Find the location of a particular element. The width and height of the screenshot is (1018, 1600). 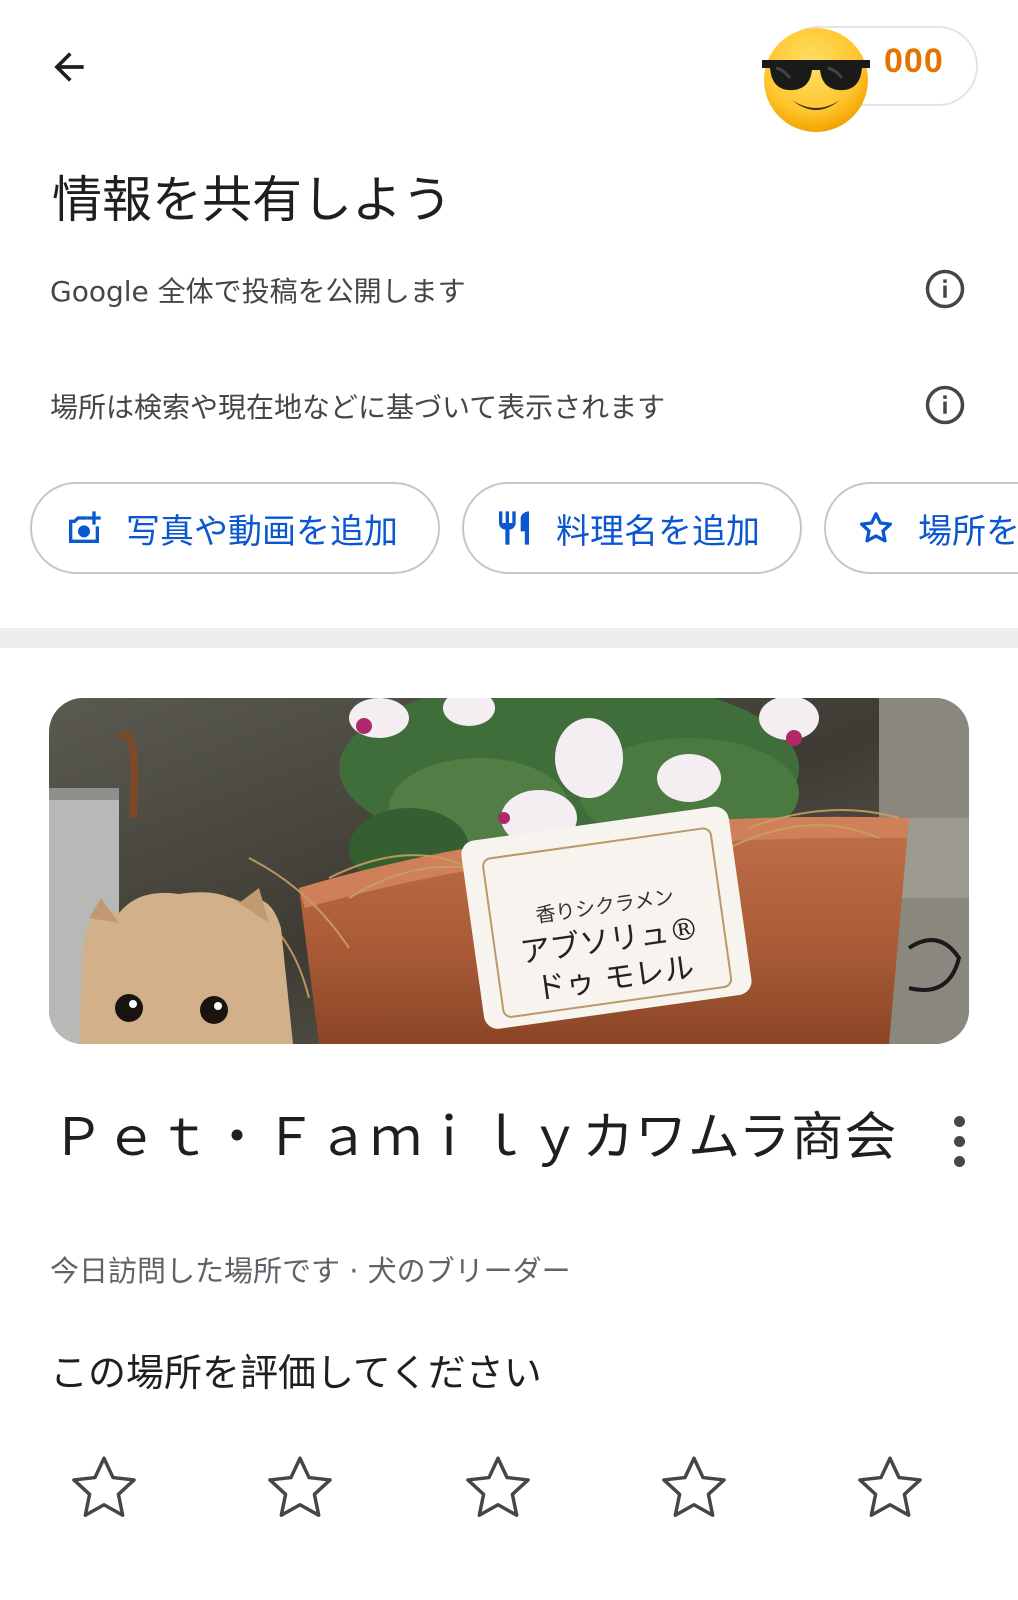

place-subtitle: 今日訪問した場所です · 犬のブリーダー is located at coordinates (310, 1271).